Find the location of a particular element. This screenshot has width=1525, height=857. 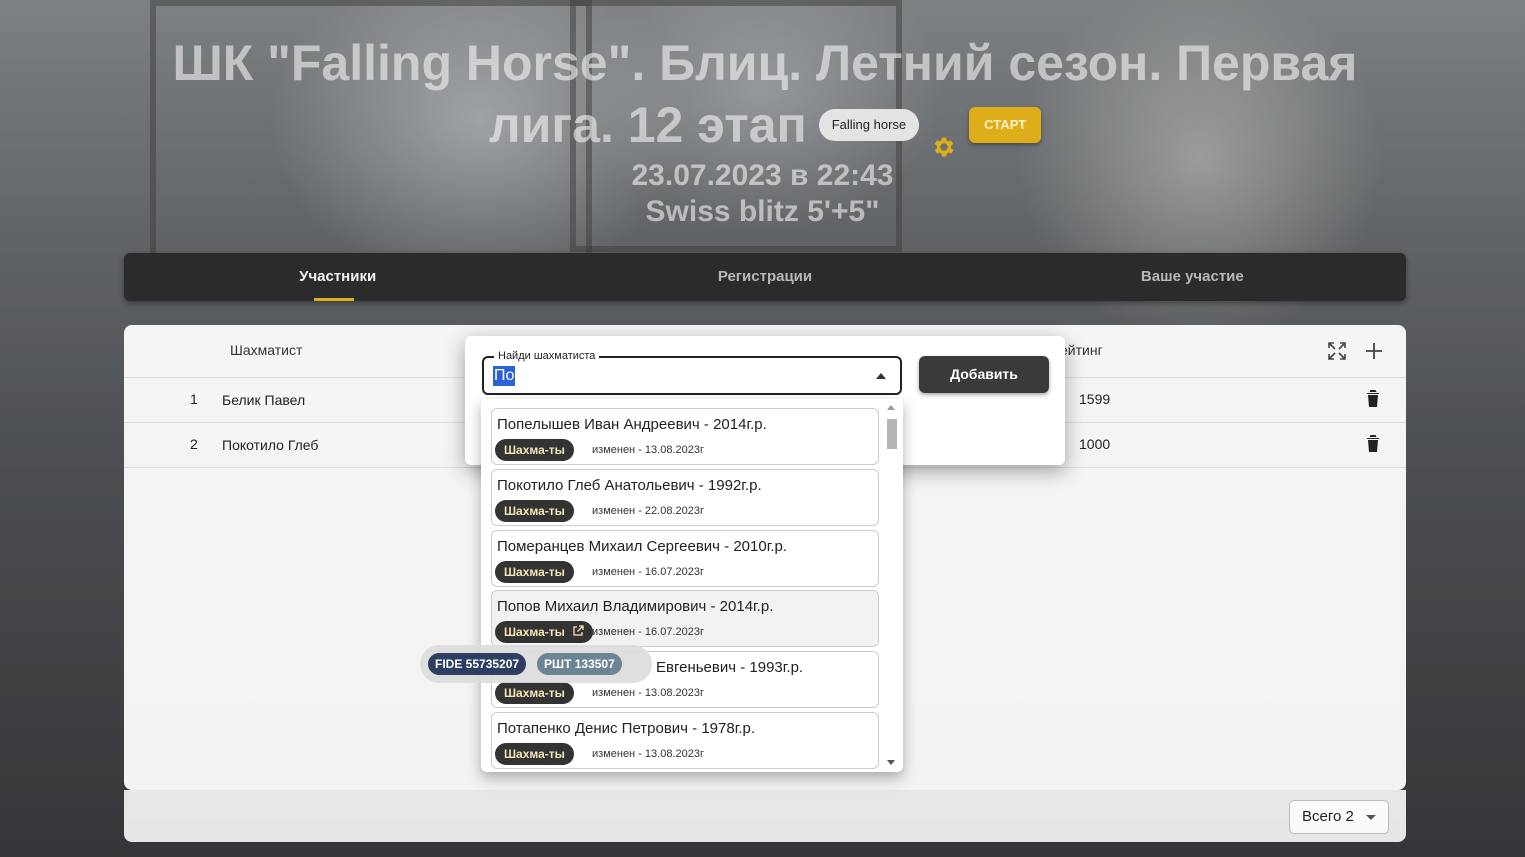

option-name: Покотило Глеб Анатольевич - 1992г.р. is located at coordinates (629, 485).